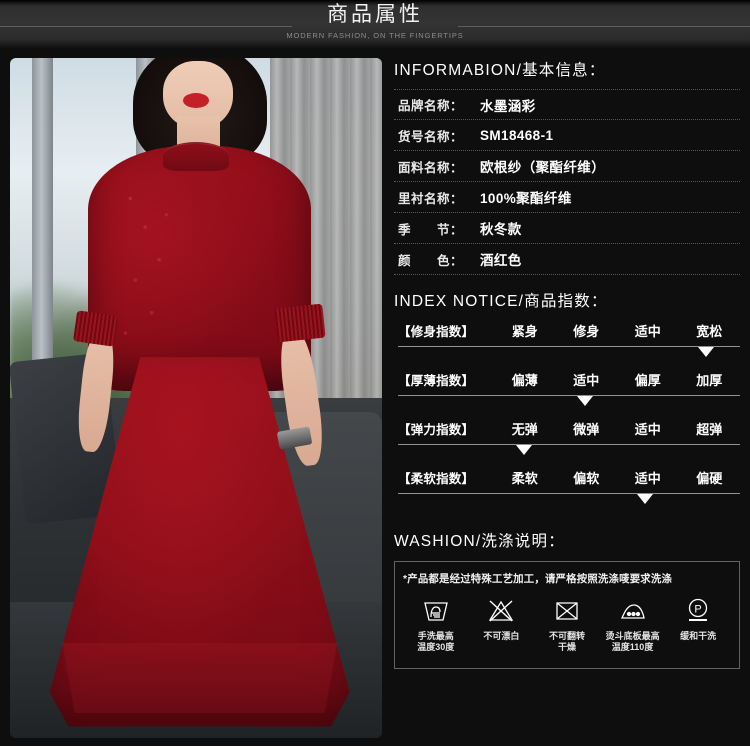  I want to click on index-row-name: 【柔软指数】, so click(436, 479).